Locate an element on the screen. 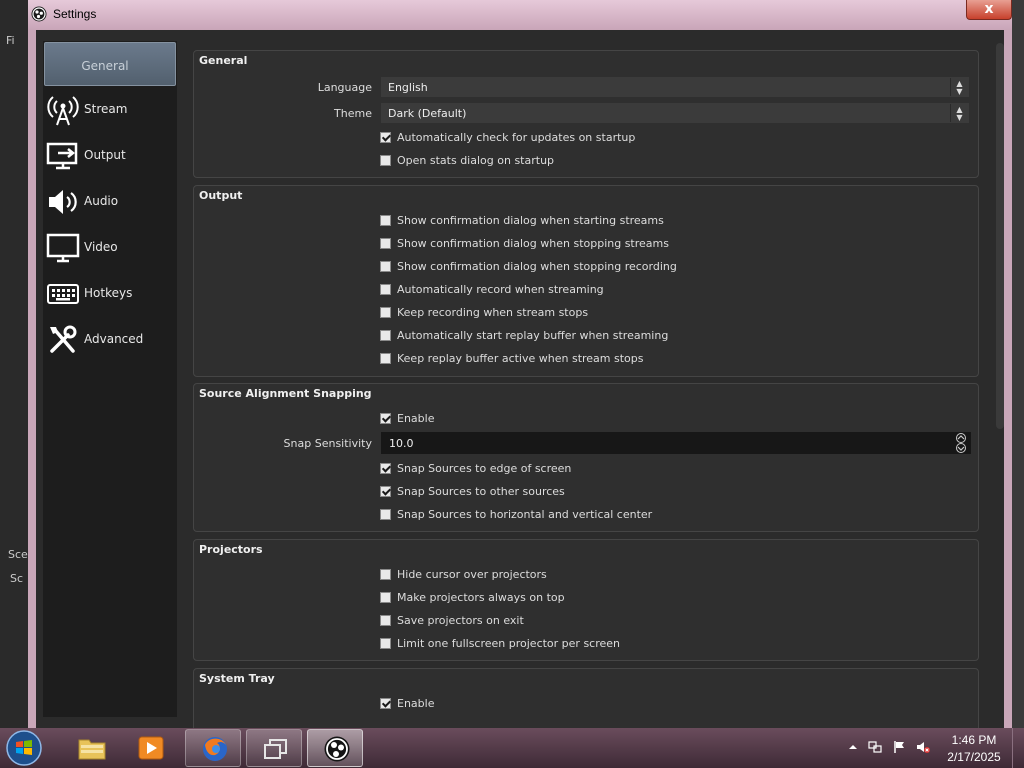 This screenshot has height=768, width=1024. sidebar-item-label: General is located at coordinates (105, 66).